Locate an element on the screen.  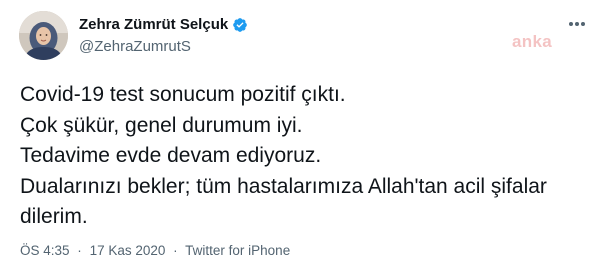
avatar is located at coordinates (43, 35).